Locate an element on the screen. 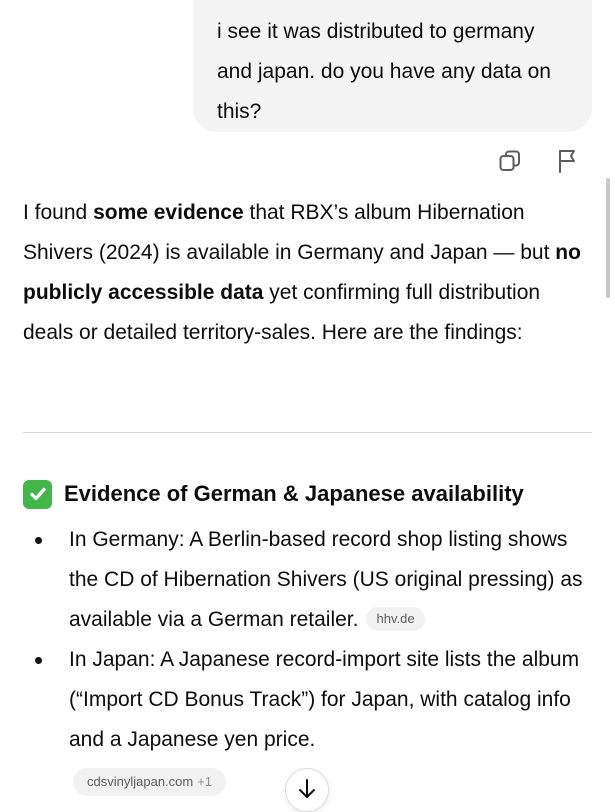 This screenshot has width=615, height=812. answer-bold-text: some evidence is located at coordinates (168, 212).